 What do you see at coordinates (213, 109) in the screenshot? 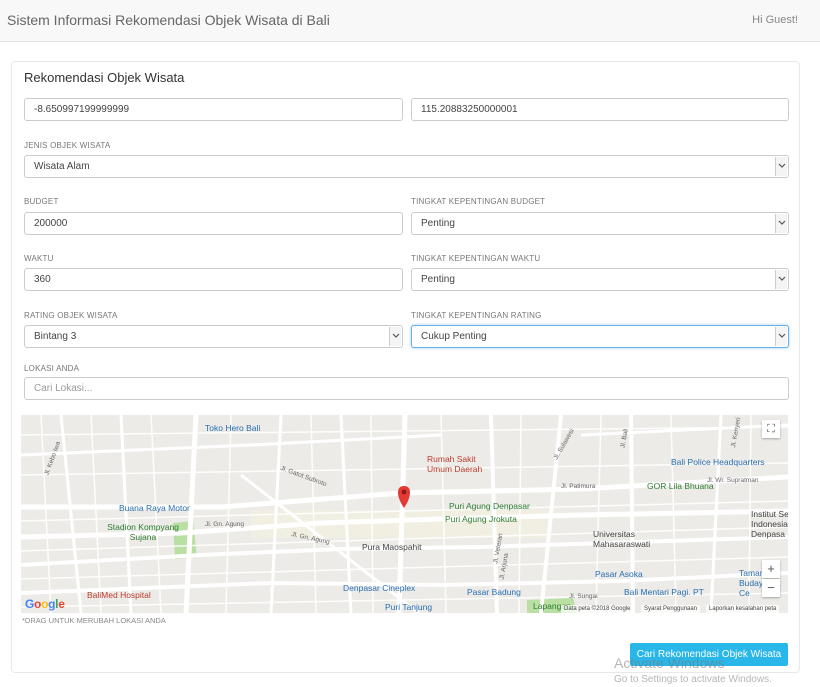
I see `latitude-field: -8.650997199999999` at bounding box center [213, 109].